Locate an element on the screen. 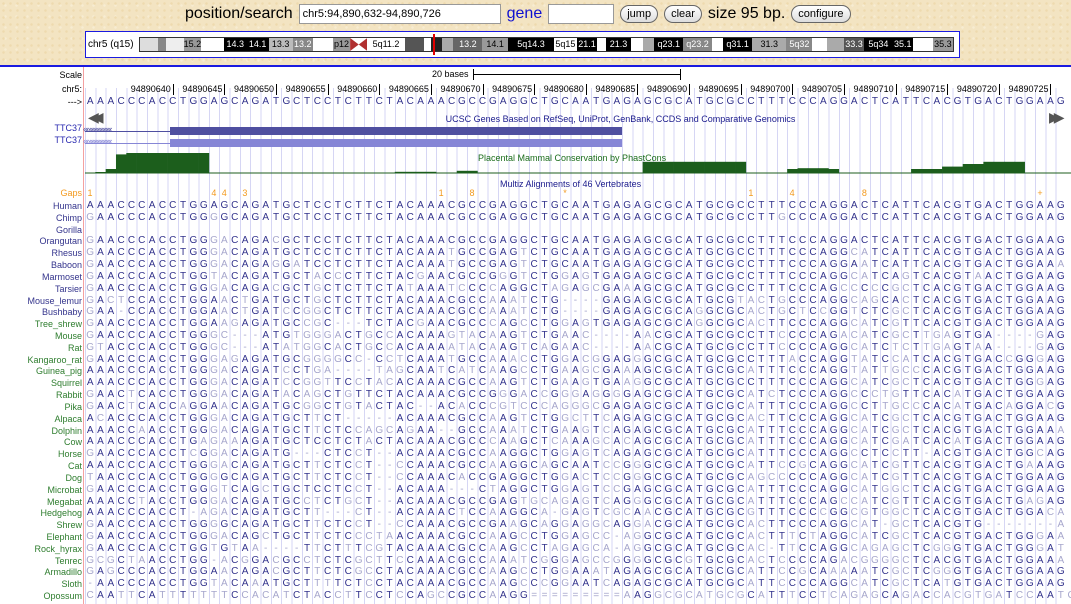 The width and height of the screenshot is (1071, 604). ideogram-band: q31.1 is located at coordinates (738, 44).